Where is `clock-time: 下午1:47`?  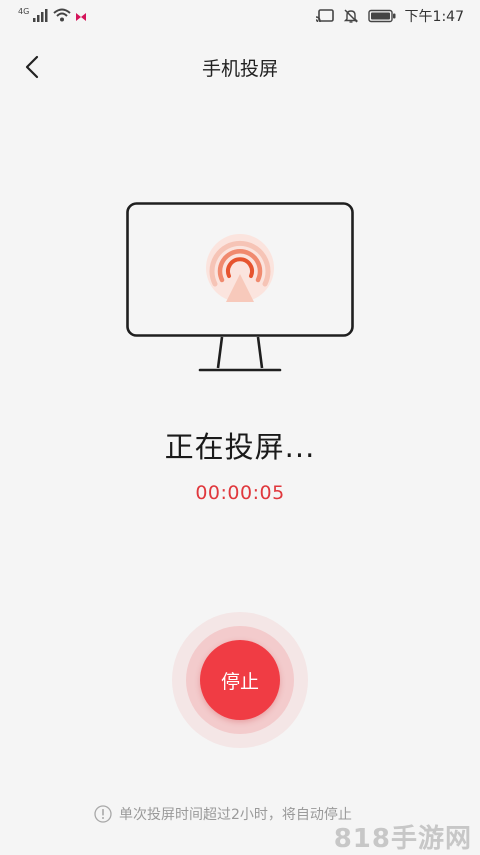
clock-time: 下午1:47 is located at coordinates (434, 17).